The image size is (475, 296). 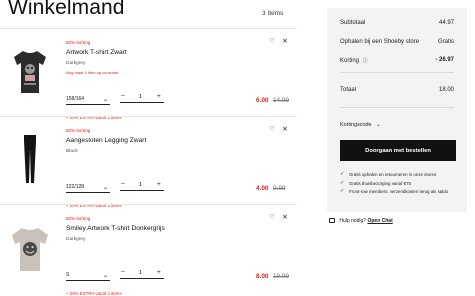 I want to click on checkout-button: Doorgaan met bestellen, so click(x=398, y=150).